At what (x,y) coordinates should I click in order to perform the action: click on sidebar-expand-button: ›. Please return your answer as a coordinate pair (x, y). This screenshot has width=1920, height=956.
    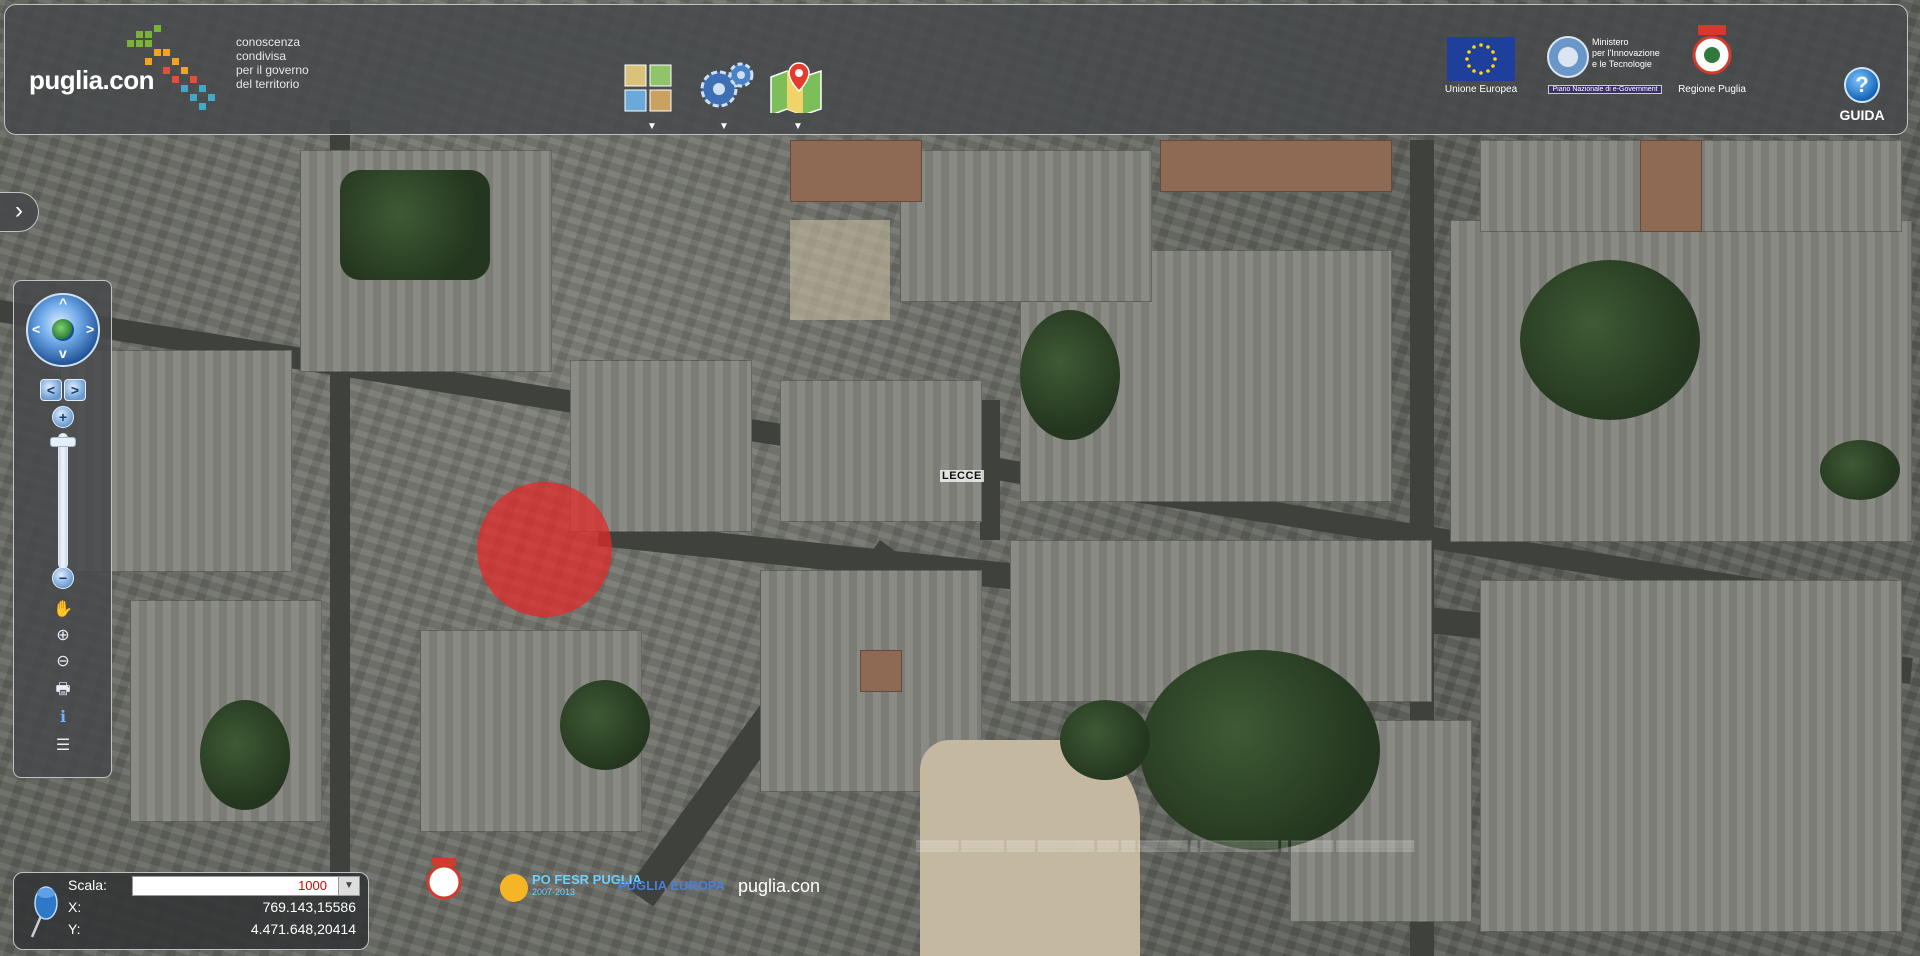
    Looking at the image, I should click on (19, 212).